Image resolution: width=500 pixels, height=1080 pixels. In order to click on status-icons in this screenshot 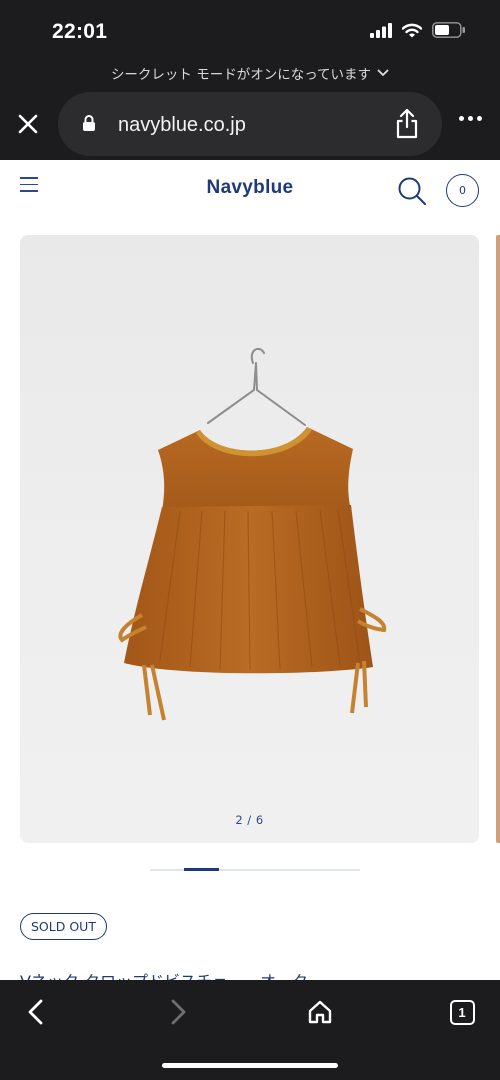, I will do `click(418, 30)`.